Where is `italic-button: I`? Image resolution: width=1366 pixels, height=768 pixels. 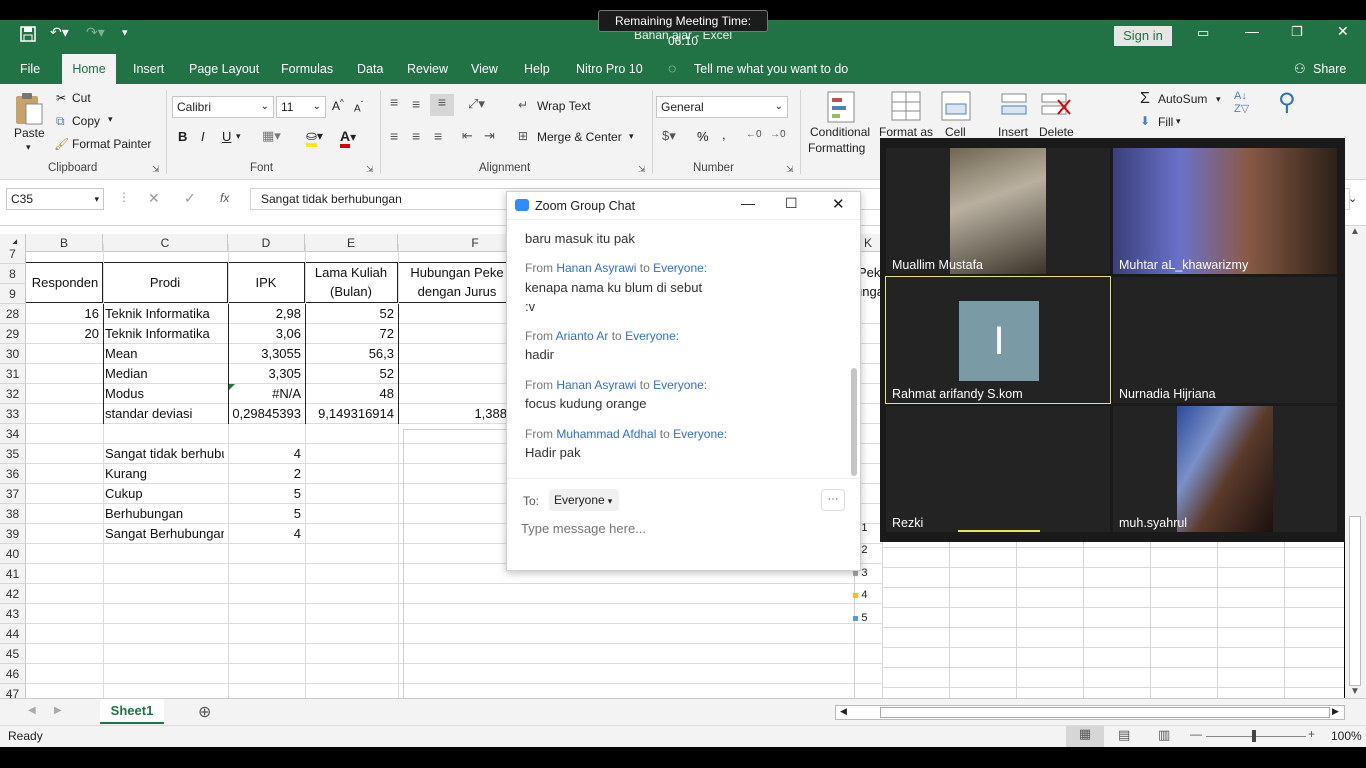 italic-button: I is located at coordinates (203, 136).